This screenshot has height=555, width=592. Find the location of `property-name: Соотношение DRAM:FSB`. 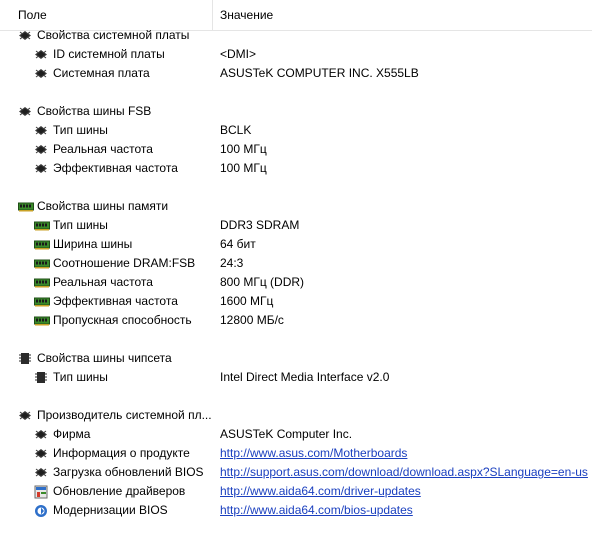

property-name: Соотношение DRAM:FSB is located at coordinates (124, 263).